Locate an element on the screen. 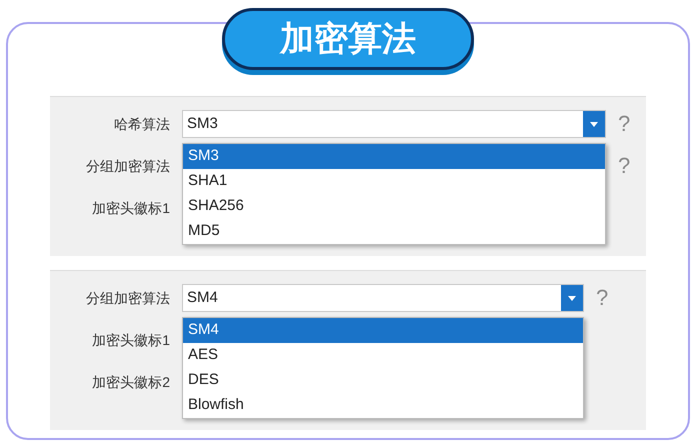 The height and width of the screenshot is (446, 696). dropdown-option: SM3 is located at coordinates (394, 156).